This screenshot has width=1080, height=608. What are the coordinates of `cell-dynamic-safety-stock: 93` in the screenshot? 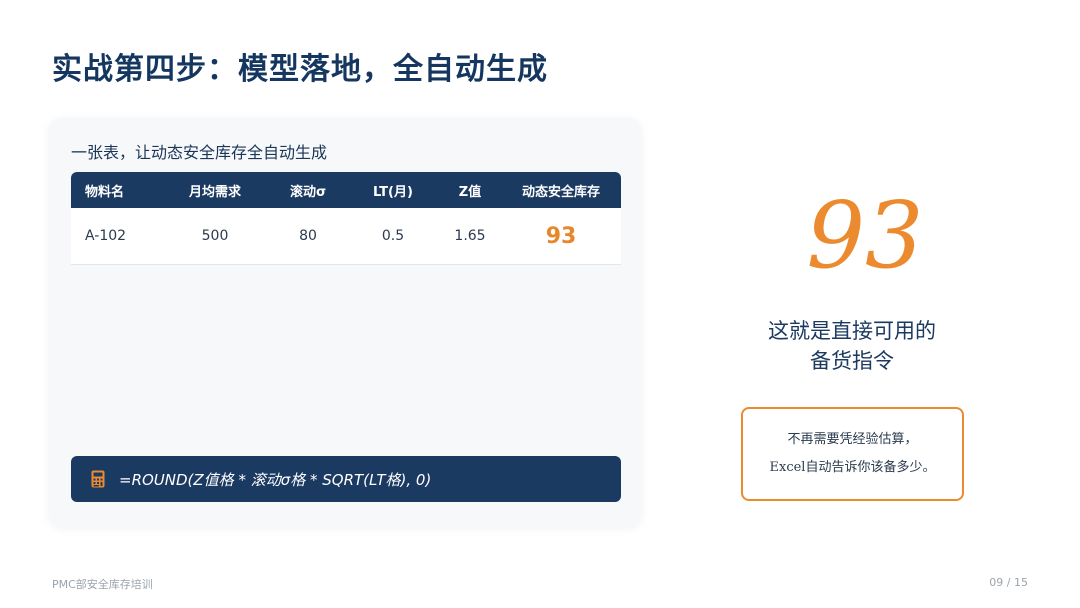 It's located at (561, 236).